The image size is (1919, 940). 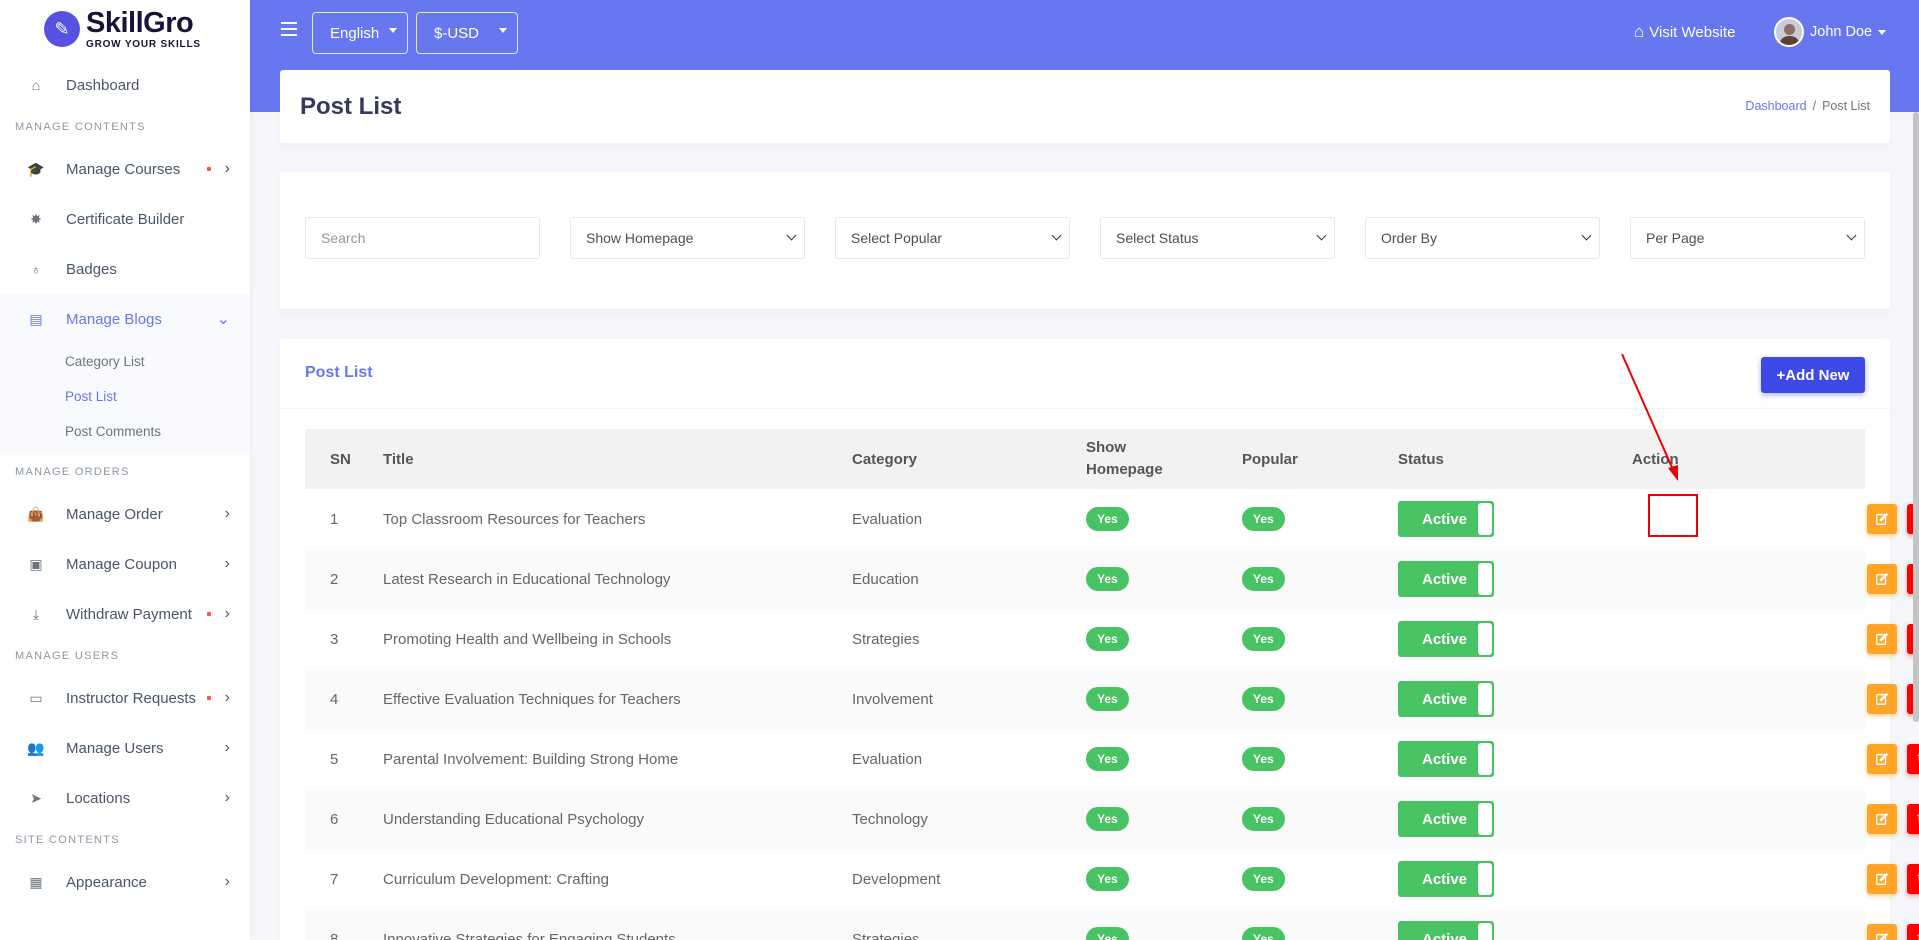 What do you see at coordinates (125, 319) in the screenshot?
I see `sidebar-item-manage-blogs: ▤ Manage Blogs ⌄` at bounding box center [125, 319].